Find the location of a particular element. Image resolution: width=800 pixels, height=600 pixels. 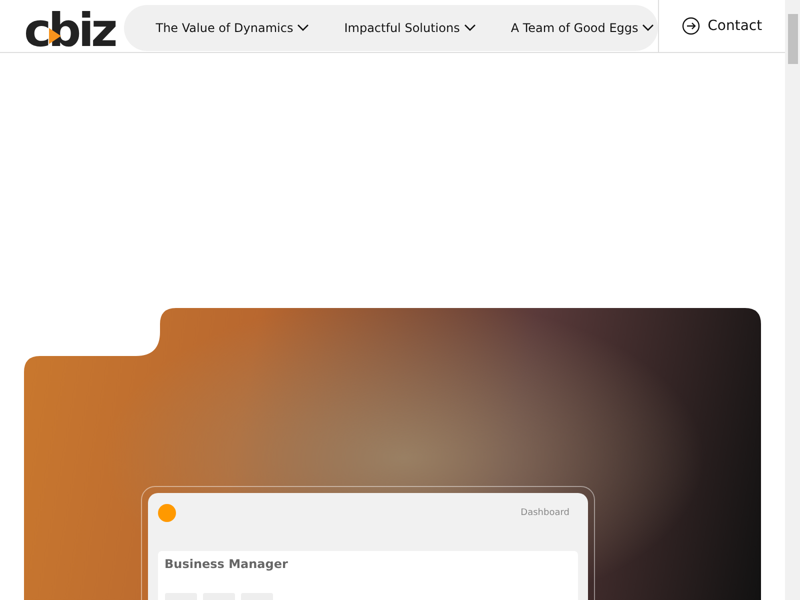

arrow-circle-icon is located at coordinates (691, 26).